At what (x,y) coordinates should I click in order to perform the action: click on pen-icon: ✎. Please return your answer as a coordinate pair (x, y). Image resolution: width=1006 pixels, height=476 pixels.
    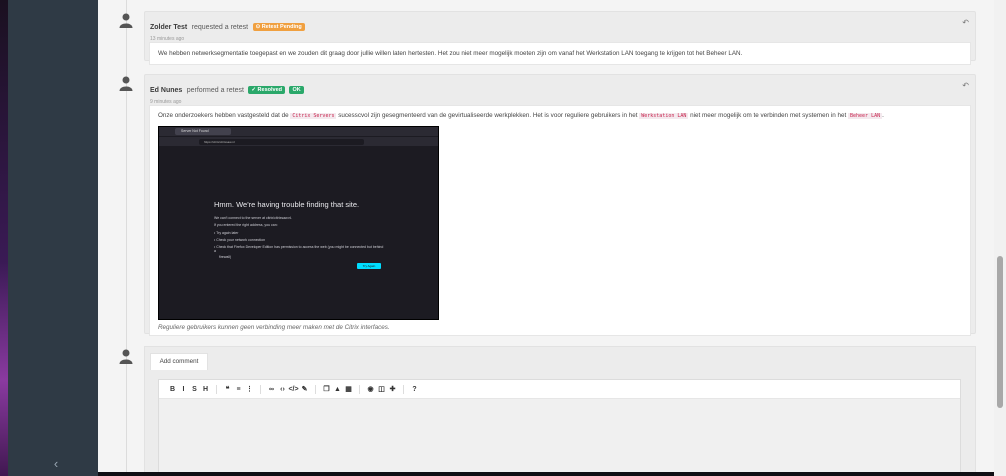
    Looking at the image, I should click on (304, 389).